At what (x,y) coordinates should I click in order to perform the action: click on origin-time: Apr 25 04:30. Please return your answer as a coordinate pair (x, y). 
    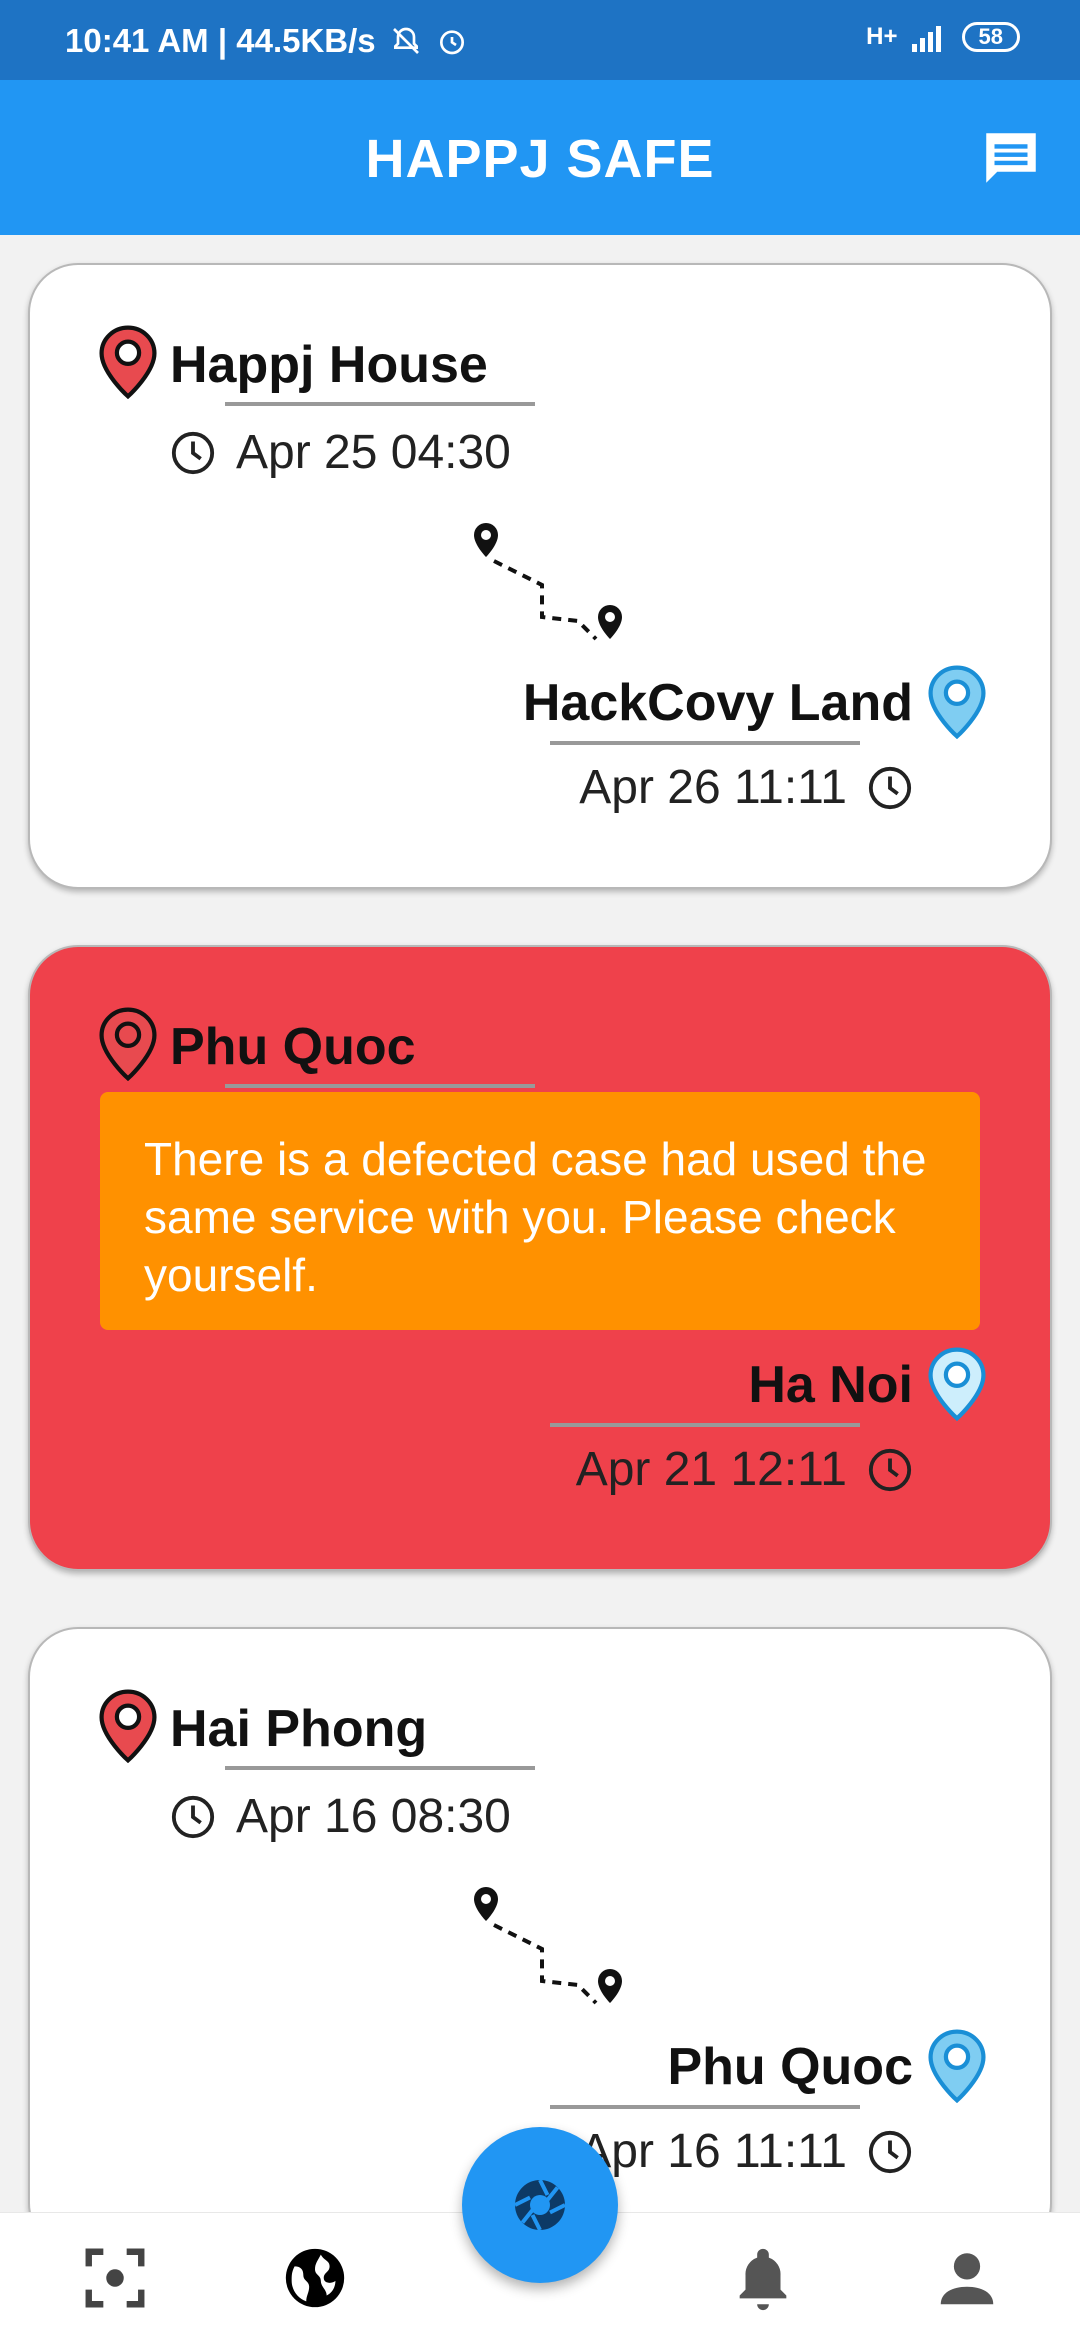
    Looking at the image, I should click on (340, 452).